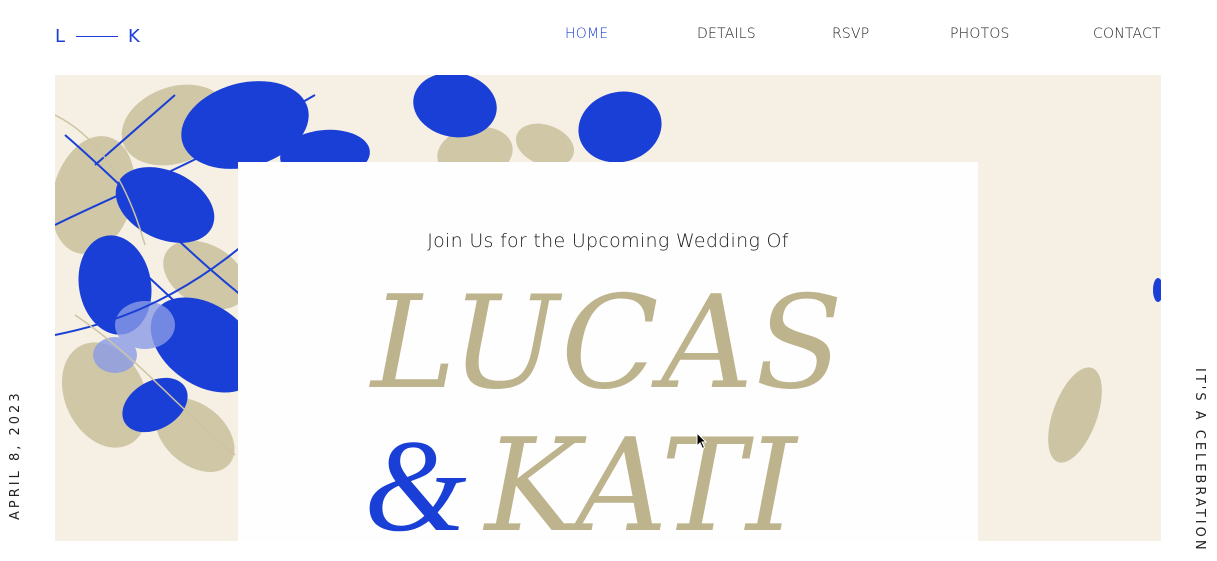 This screenshot has height=561, width=1217. I want to click on nav-link-rsvp: RSVP, so click(850, 34).